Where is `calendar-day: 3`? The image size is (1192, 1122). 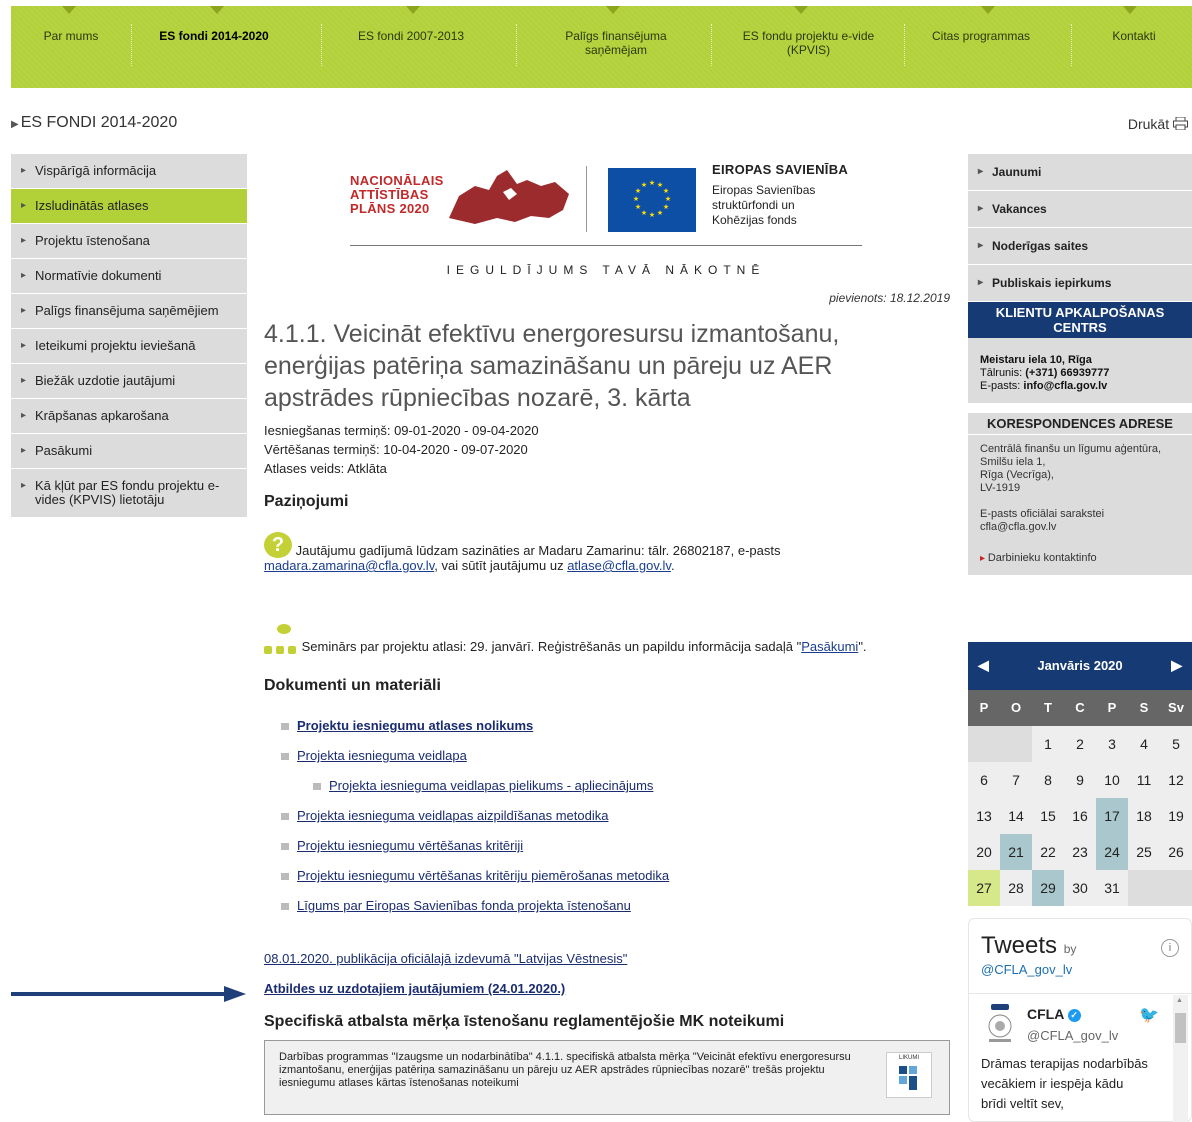 calendar-day: 3 is located at coordinates (1112, 744).